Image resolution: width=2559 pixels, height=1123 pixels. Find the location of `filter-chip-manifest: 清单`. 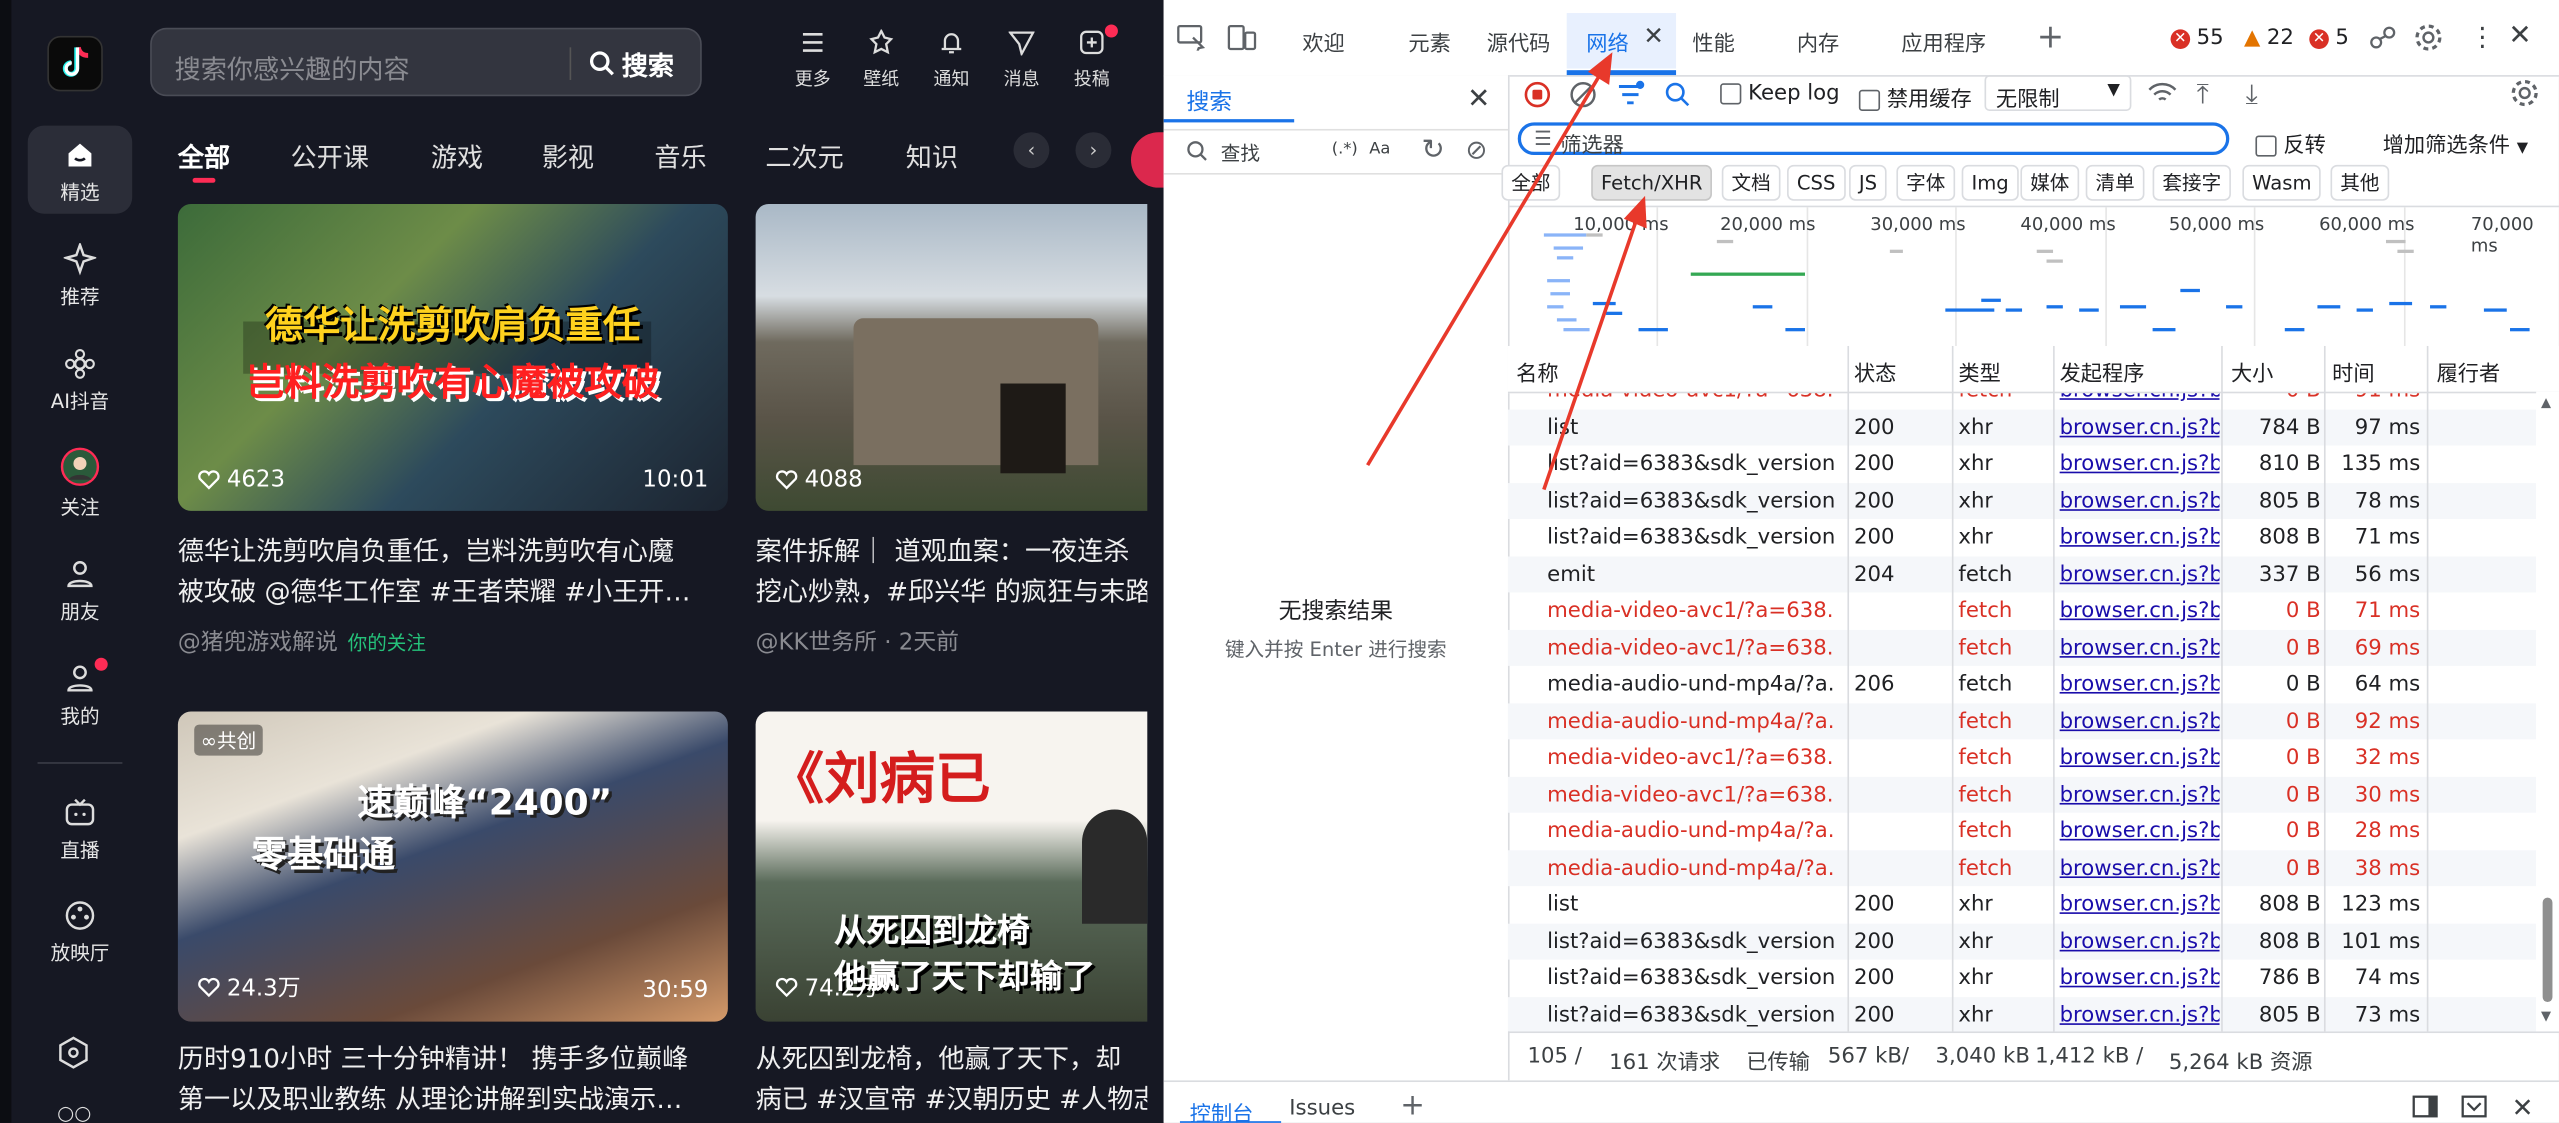

filter-chip-manifest: 清单 is located at coordinates (2115, 182).